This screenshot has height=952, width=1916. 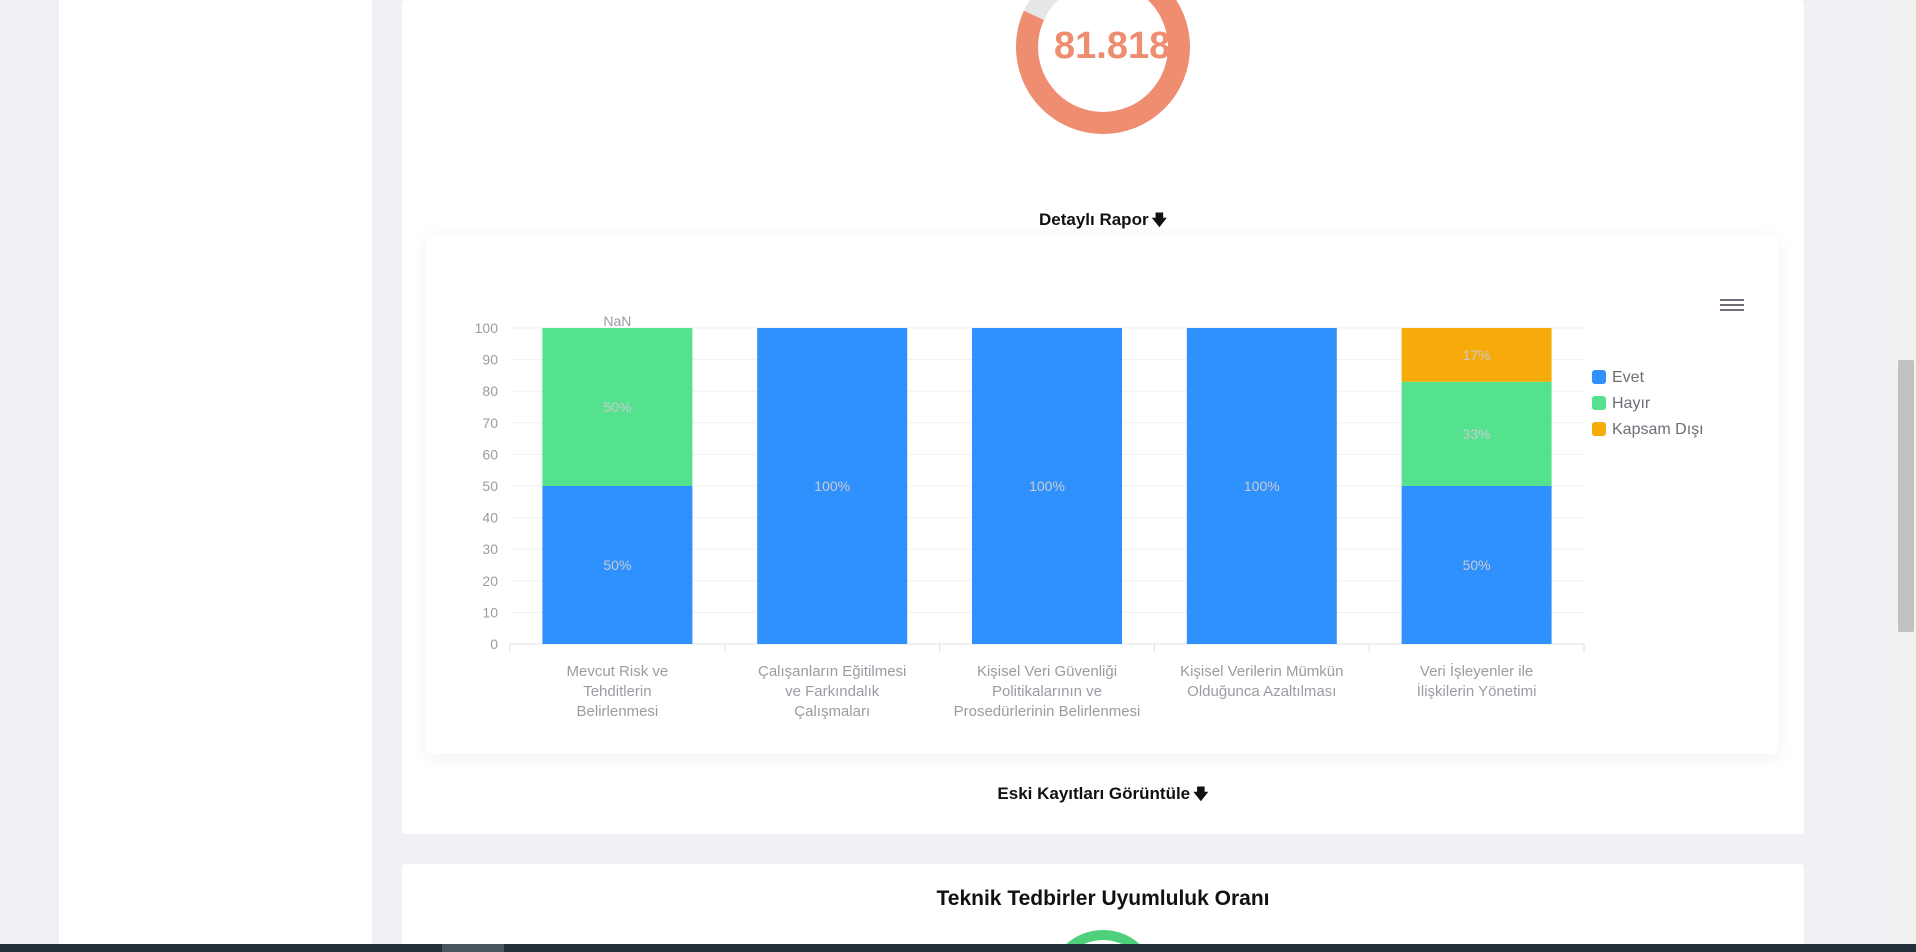 I want to click on y-tick-label: 0, so click(x=494, y=644).